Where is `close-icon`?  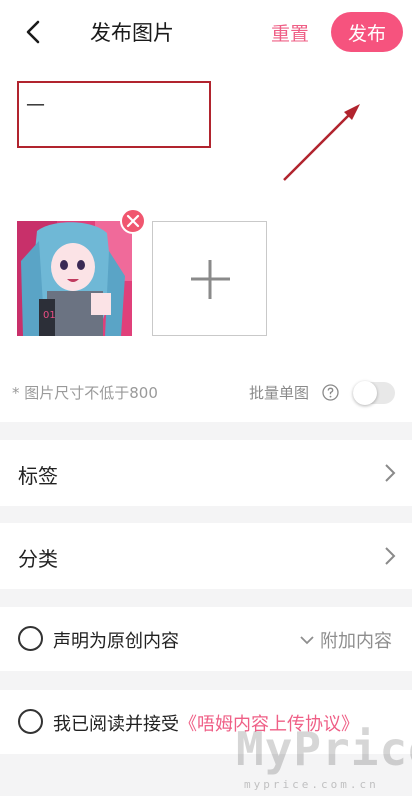 close-icon is located at coordinates (133, 221).